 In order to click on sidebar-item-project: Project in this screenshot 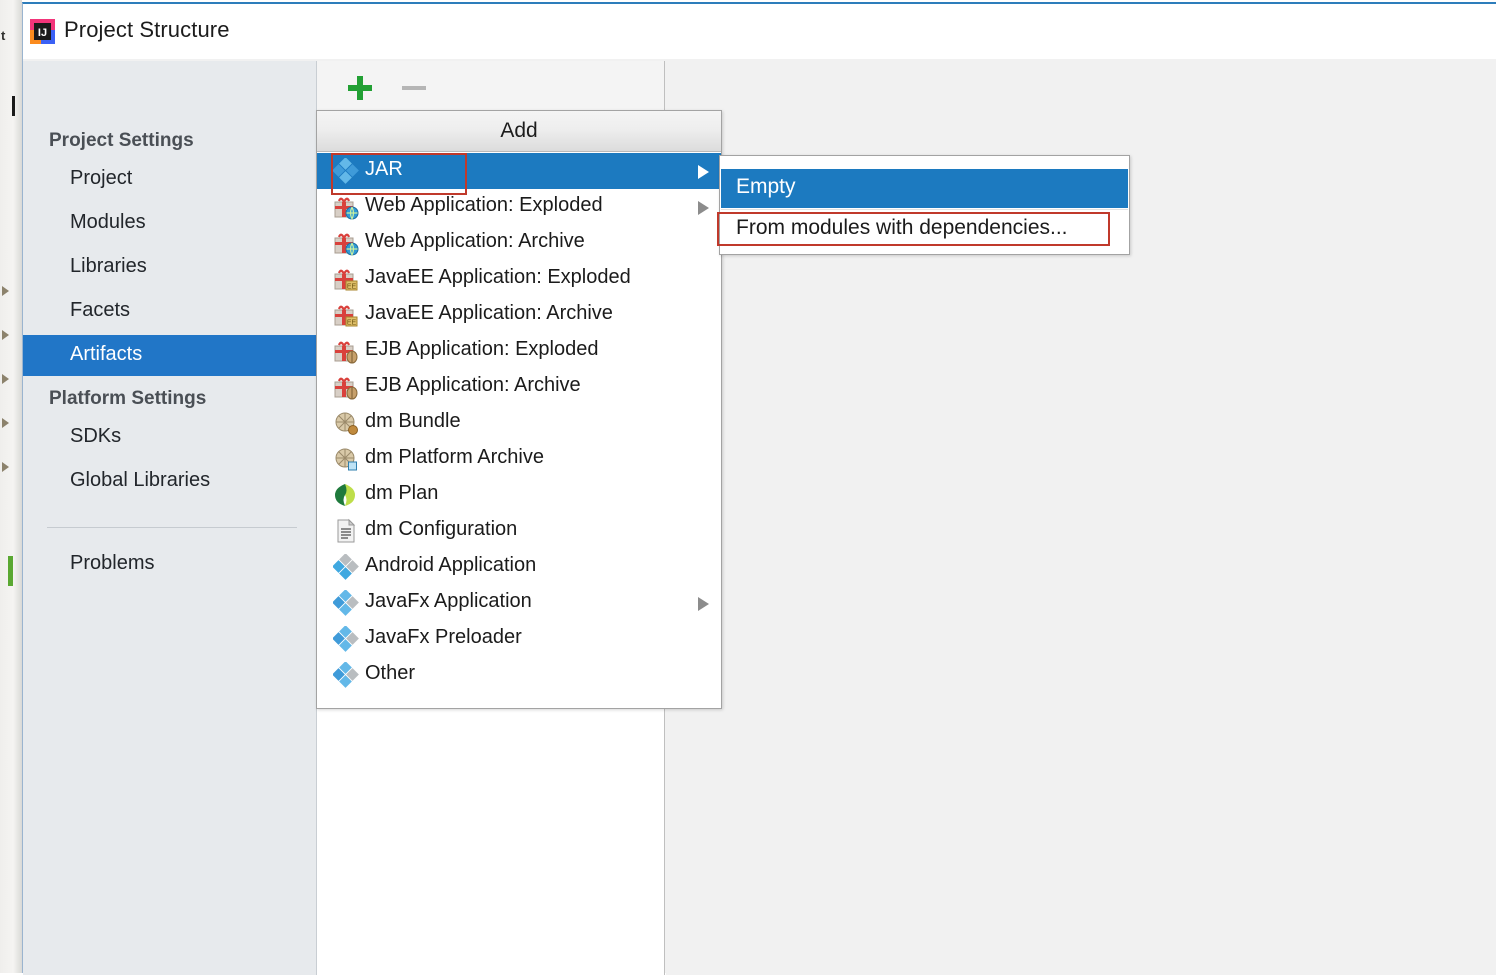, I will do `click(169, 179)`.